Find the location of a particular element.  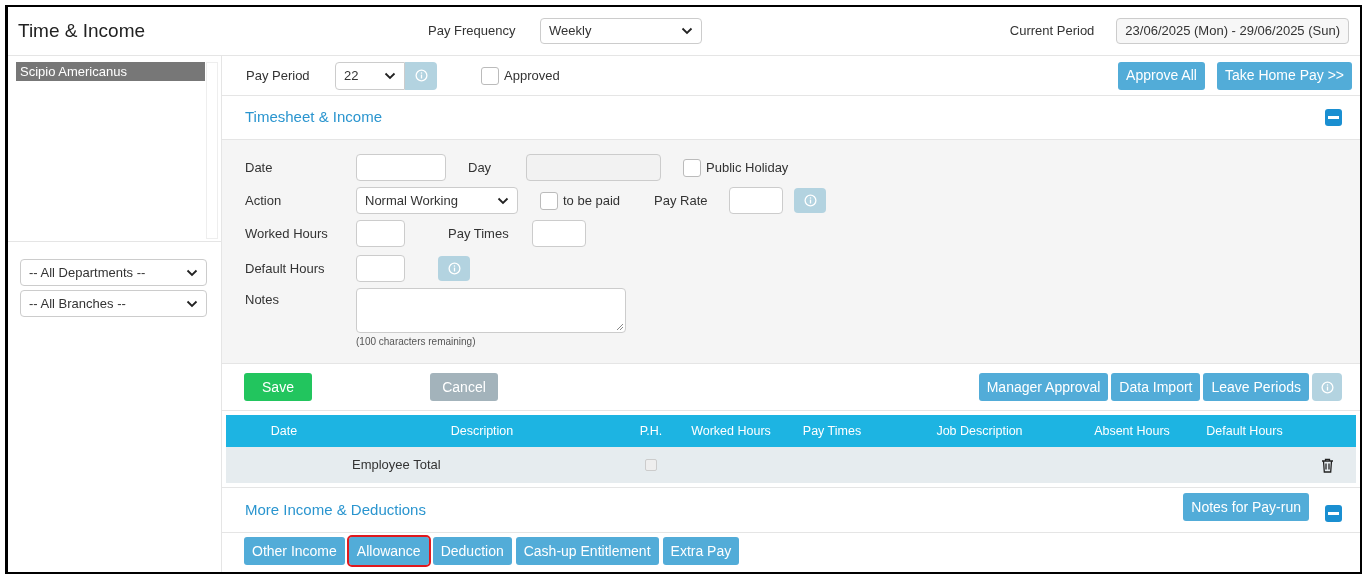

filter-dropdown: -- All Branches -- is located at coordinates (113, 303).